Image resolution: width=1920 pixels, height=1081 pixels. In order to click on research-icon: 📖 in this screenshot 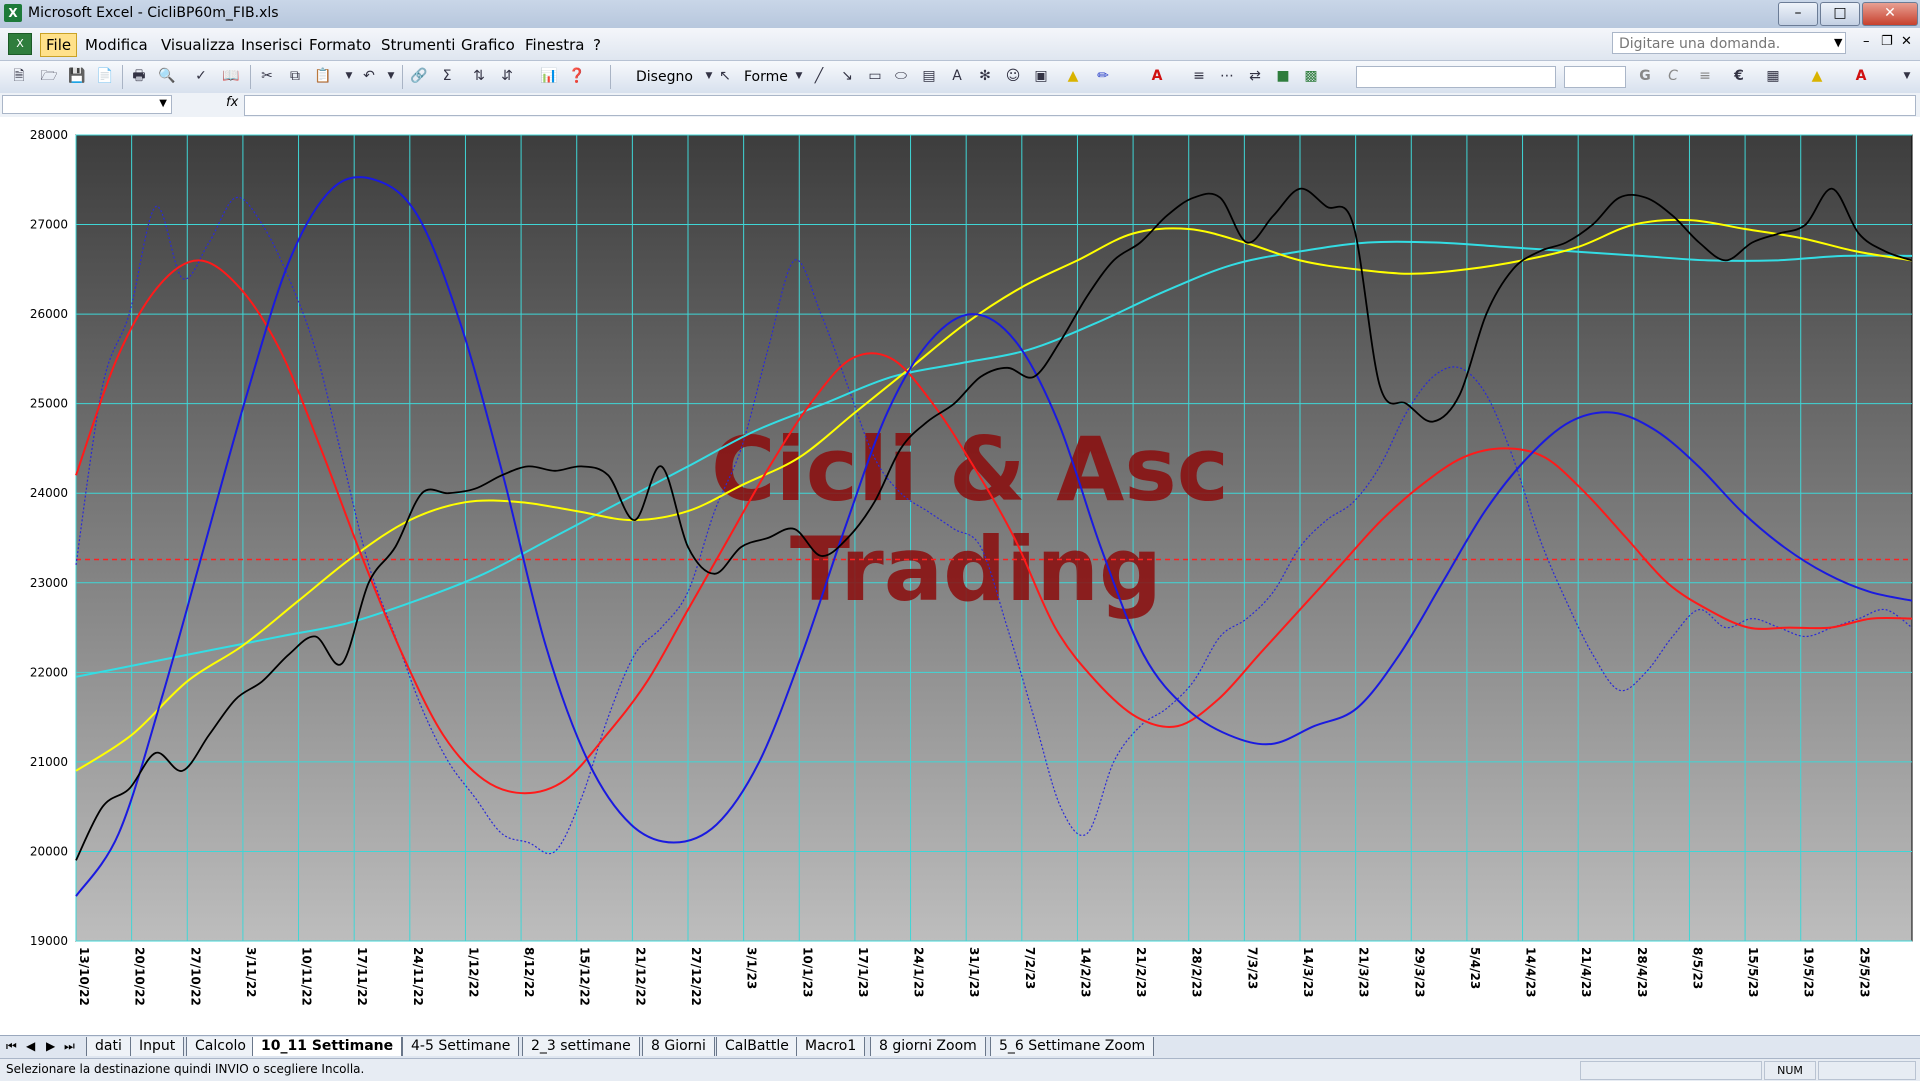, I will do `click(231, 76)`.